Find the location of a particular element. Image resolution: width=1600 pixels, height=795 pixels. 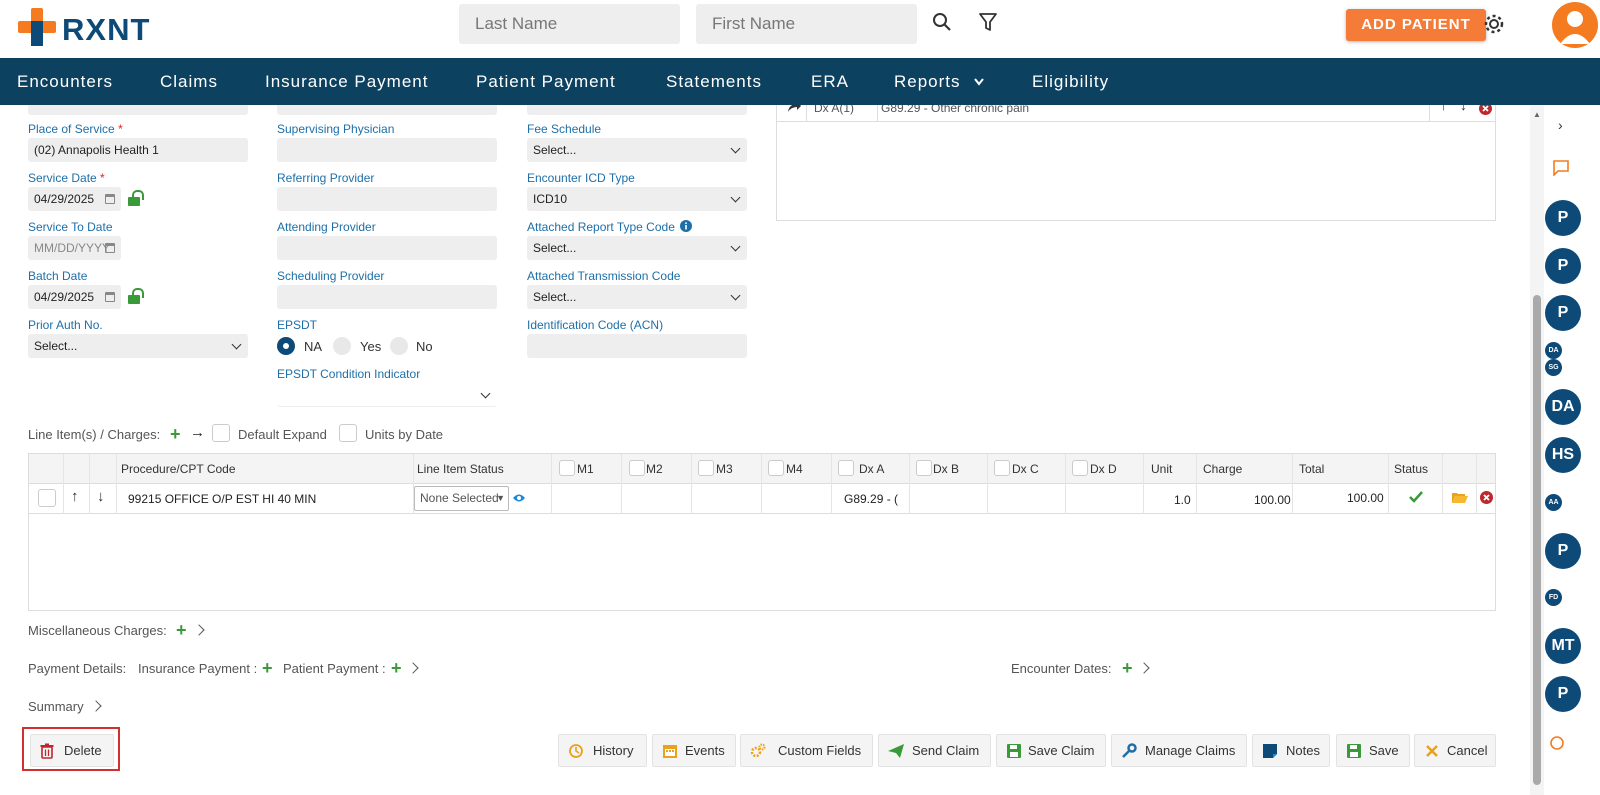

units-by-date-checkbox is located at coordinates (348, 433).